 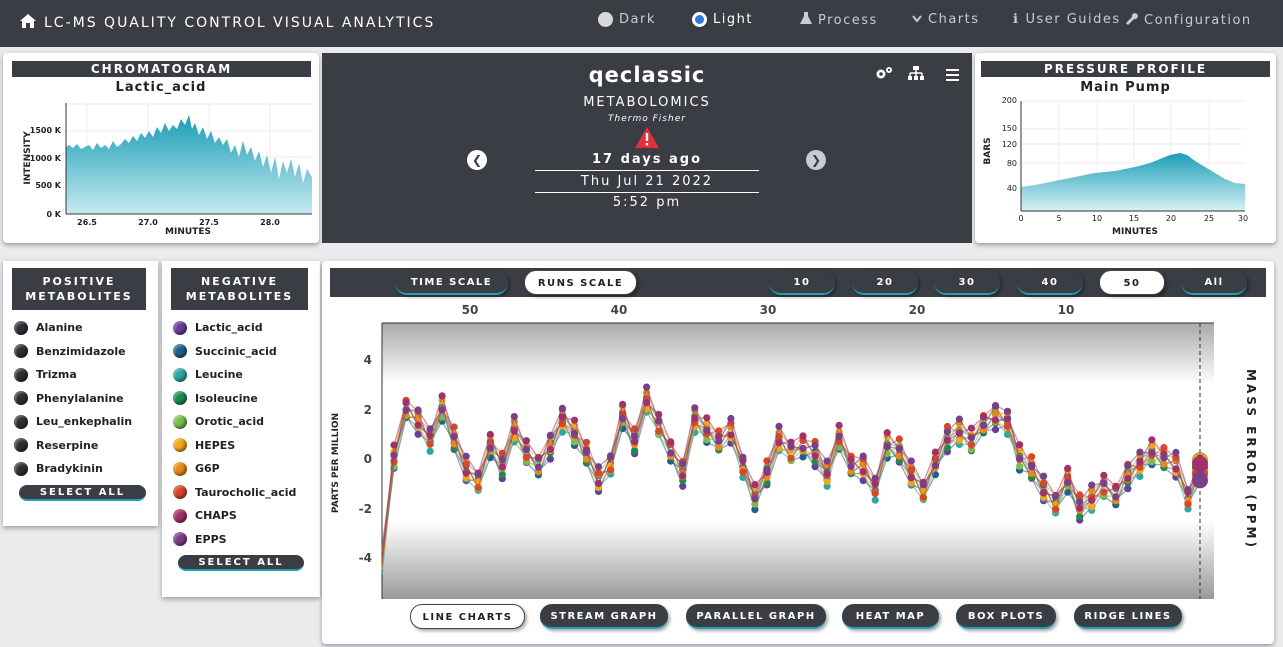 What do you see at coordinates (1006, 616) in the screenshot?
I see `chart-tab-box-plots: BOX PLOTS` at bounding box center [1006, 616].